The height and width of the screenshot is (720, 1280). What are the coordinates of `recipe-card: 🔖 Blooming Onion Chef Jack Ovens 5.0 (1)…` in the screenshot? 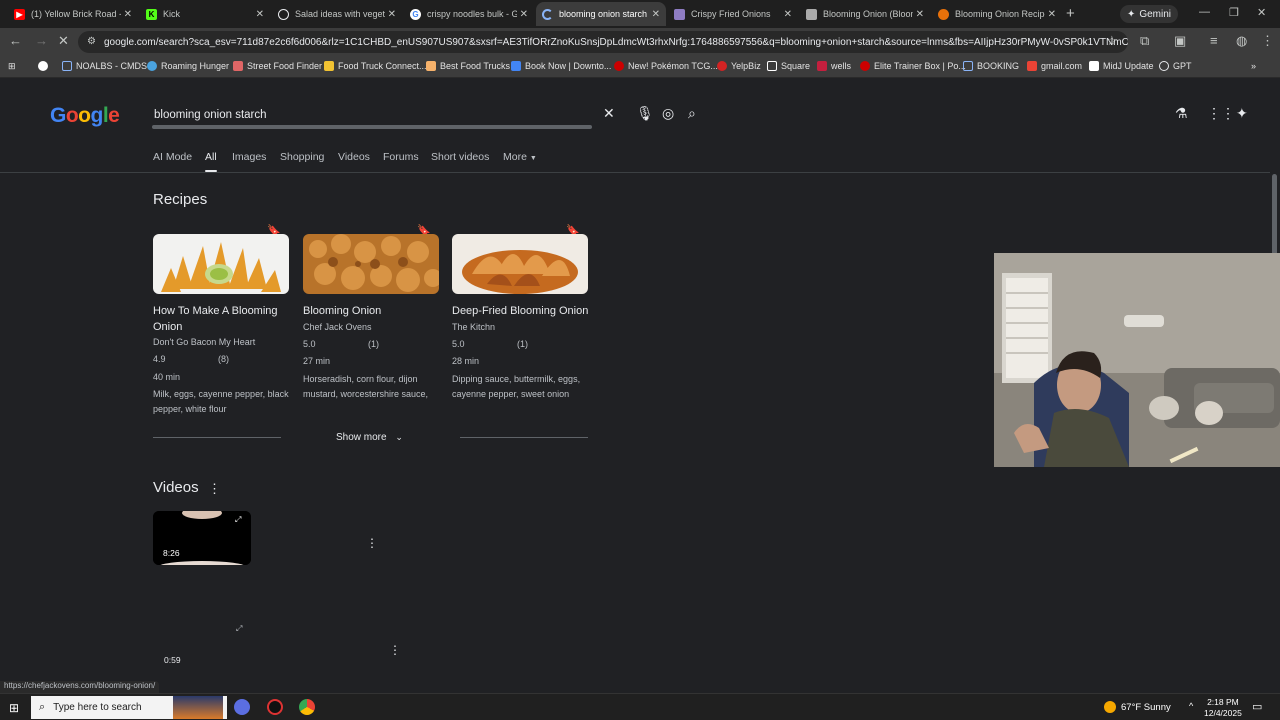 It's located at (372, 319).